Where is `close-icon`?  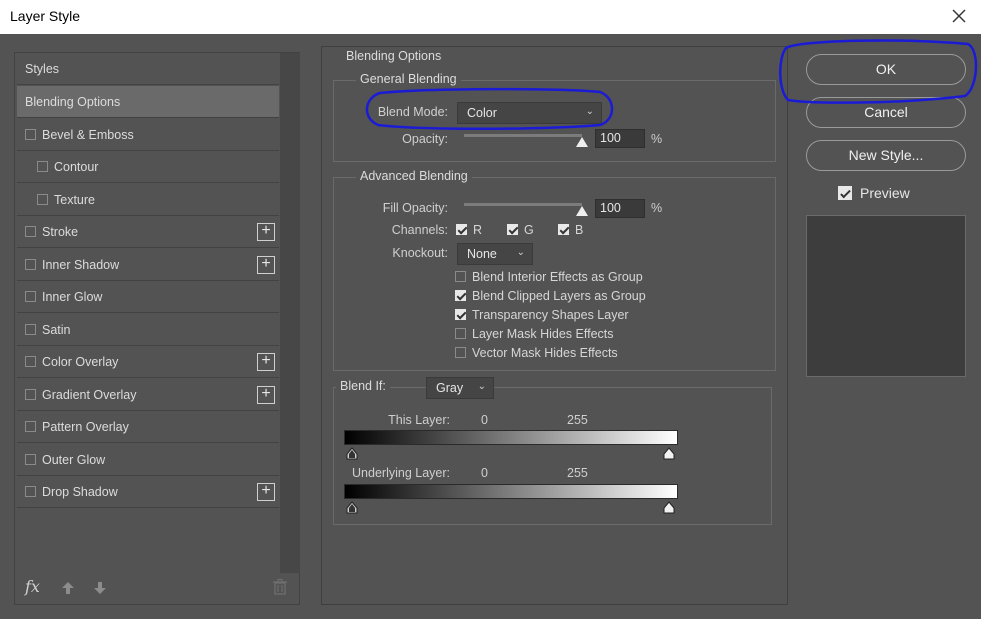 close-icon is located at coordinates (959, 16).